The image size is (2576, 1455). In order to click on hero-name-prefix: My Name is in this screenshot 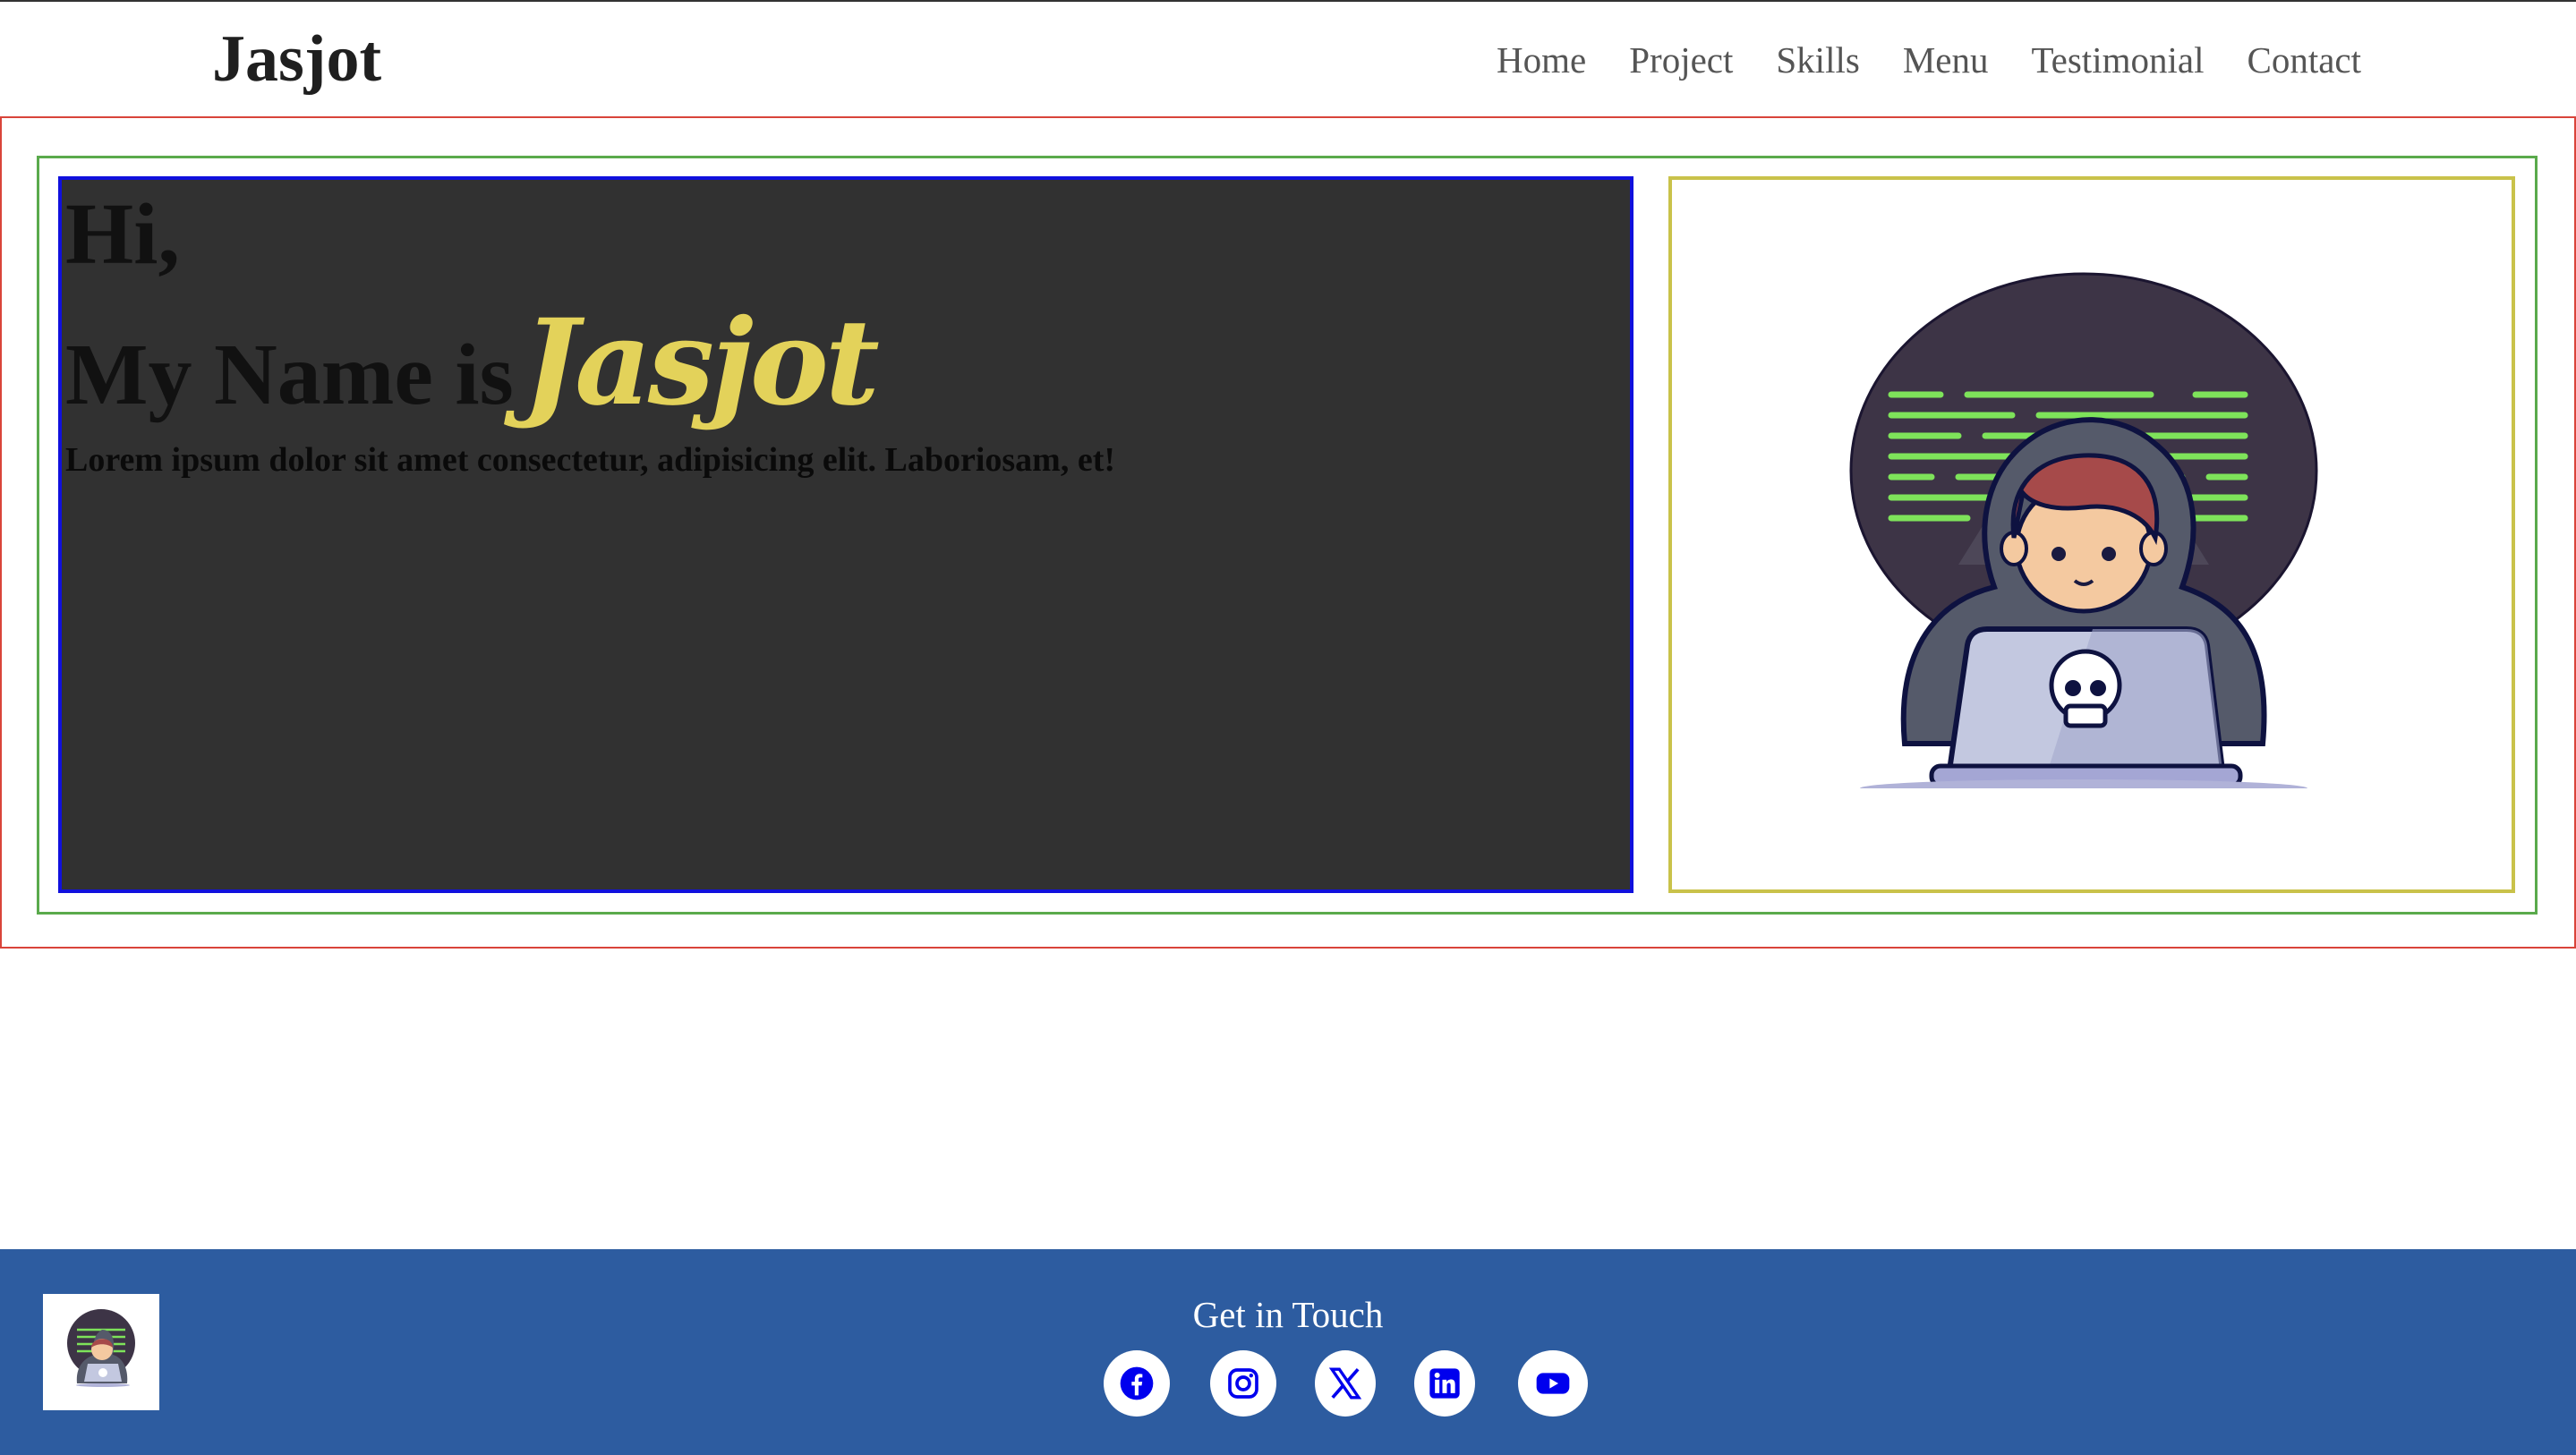, I will do `click(289, 375)`.